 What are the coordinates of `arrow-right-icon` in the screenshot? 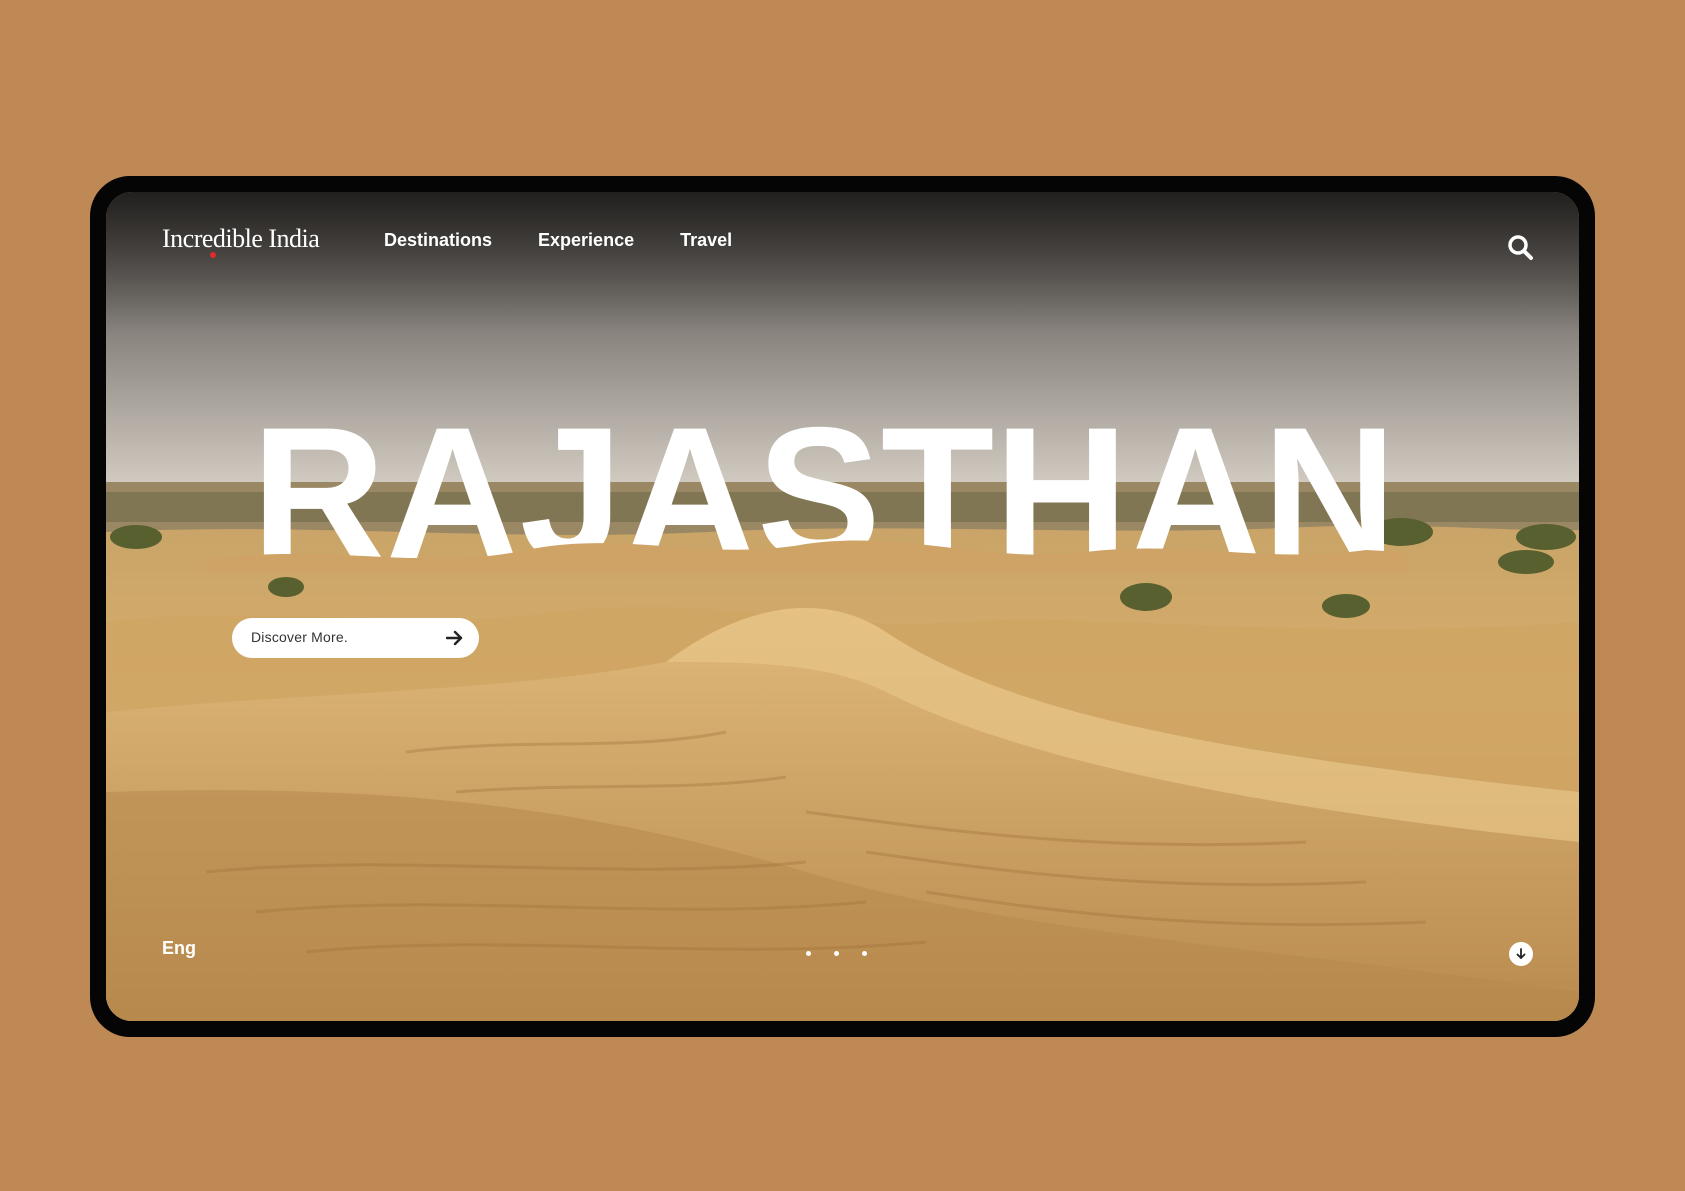 It's located at (454, 638).